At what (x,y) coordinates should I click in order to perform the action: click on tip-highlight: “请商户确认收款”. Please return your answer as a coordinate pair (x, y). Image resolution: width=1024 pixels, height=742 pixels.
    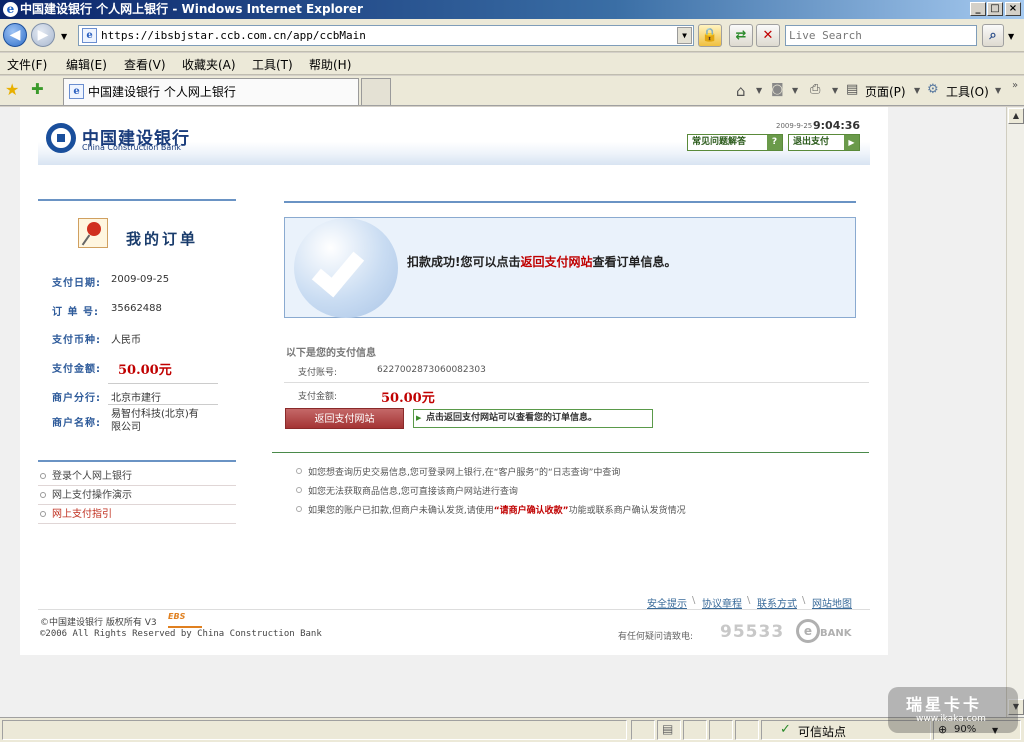
    Looking at the image, I should click on (531, 511).